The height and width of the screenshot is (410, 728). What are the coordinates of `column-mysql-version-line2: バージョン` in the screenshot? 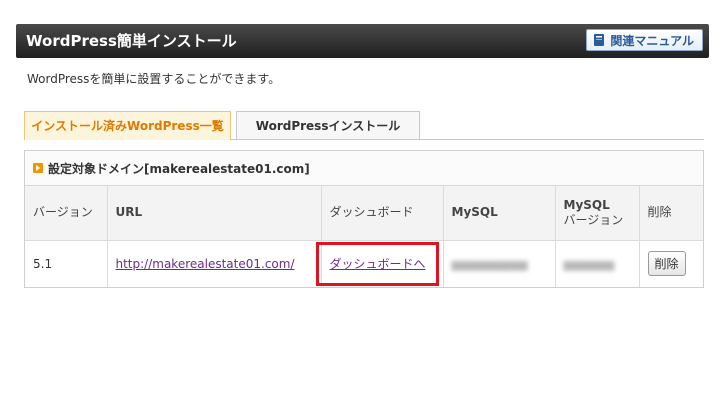 It's located at (593, 219).